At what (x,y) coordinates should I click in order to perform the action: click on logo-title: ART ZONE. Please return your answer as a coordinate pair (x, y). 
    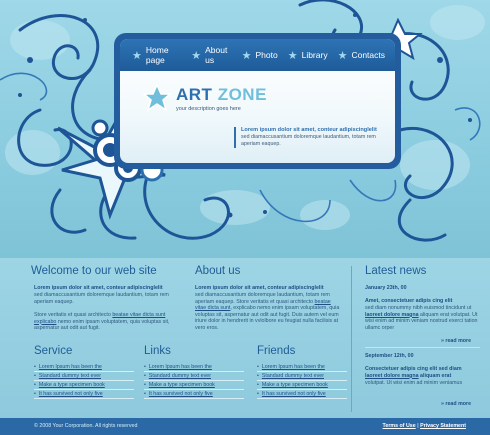
    Looking at the image, I should click on (221, 95).